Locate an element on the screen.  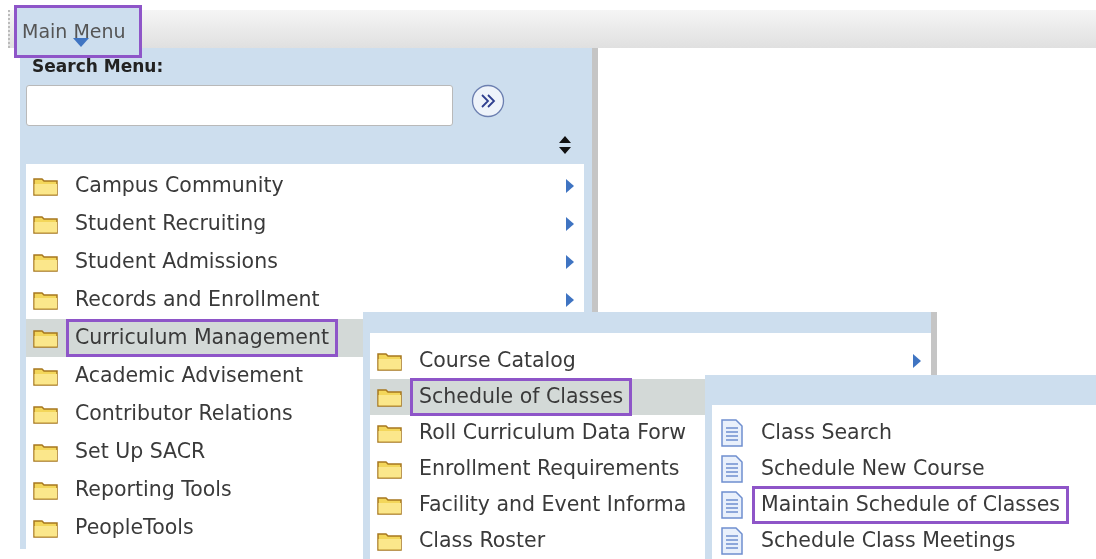
menu-item-label: Campus Community is located at coordinates (179, 186).